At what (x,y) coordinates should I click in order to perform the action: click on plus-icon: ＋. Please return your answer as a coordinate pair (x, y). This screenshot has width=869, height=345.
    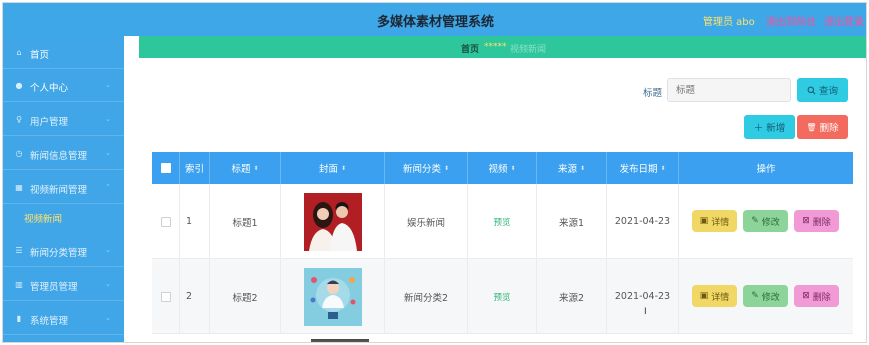
    Looking at the image, I should click on (758, 128).